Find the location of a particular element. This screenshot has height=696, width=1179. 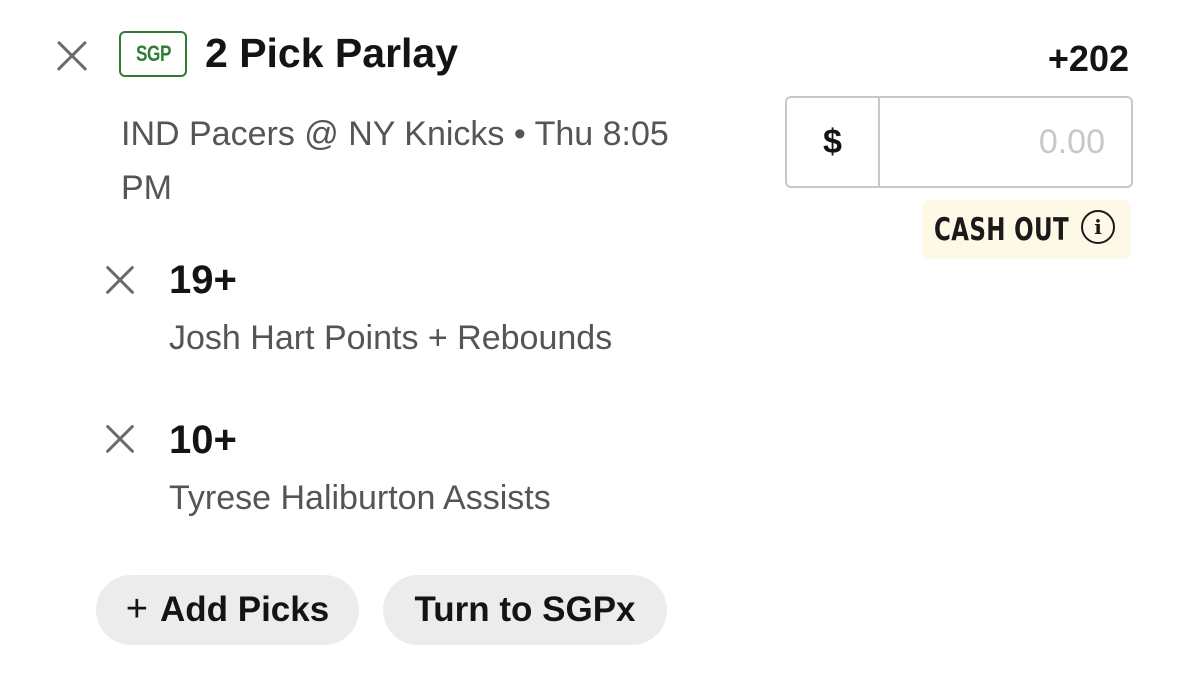

bet-title: 2 Pick Parlay is located at coordinates (332, 53).